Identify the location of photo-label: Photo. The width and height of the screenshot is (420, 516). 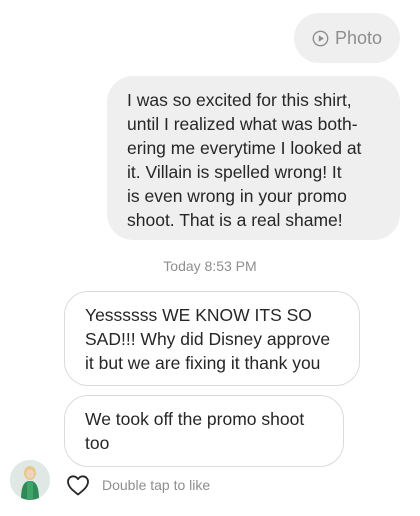
(358, 37).